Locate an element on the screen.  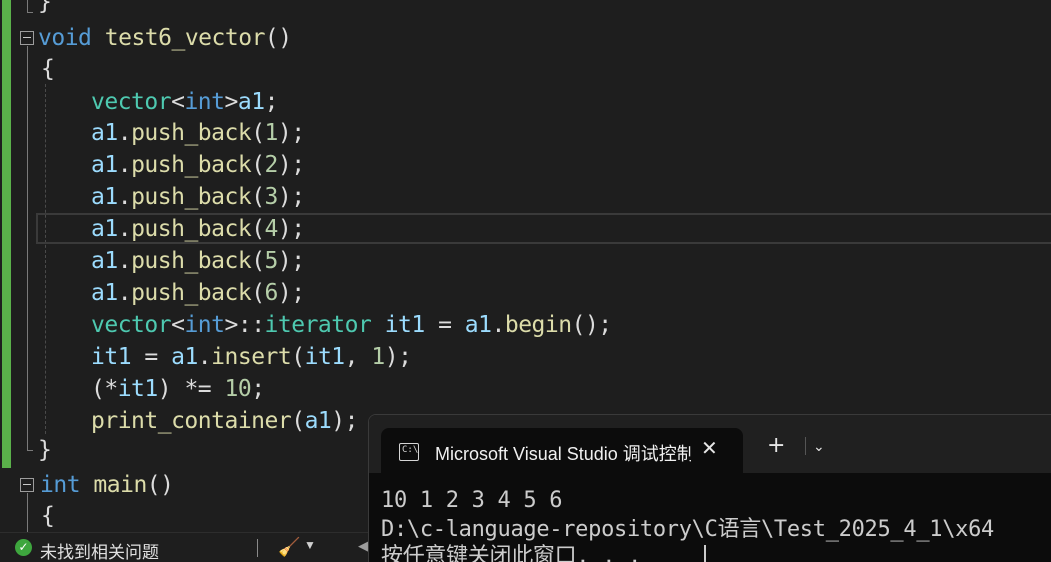
punctuation: > is located at coordinates (231, 102).